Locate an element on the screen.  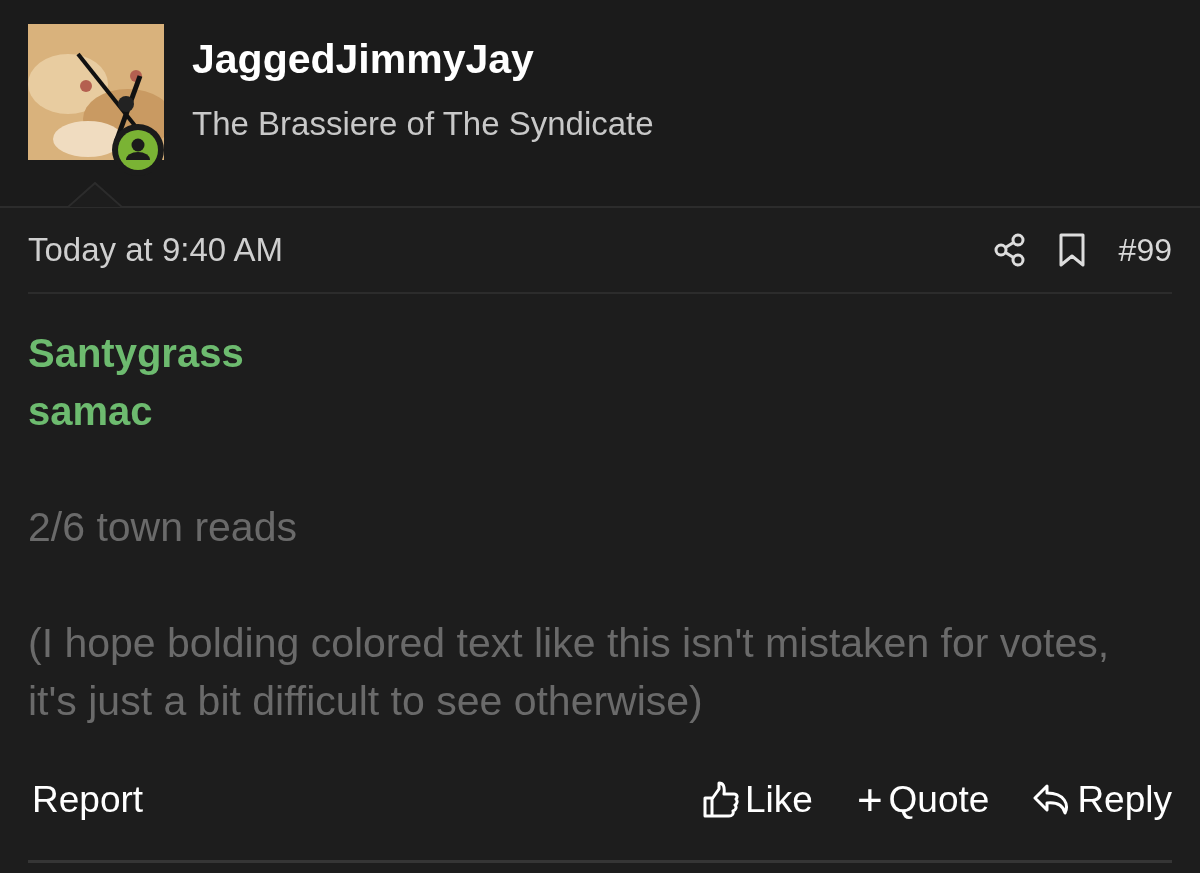
post-number: #99 is located at coordinates (1145, 250).